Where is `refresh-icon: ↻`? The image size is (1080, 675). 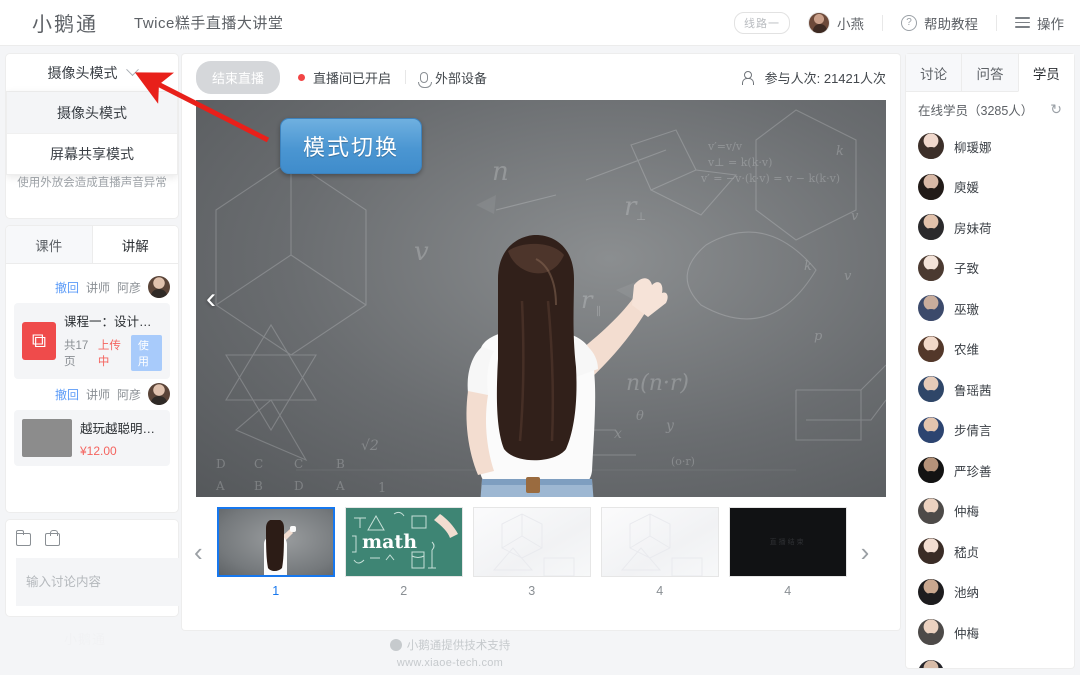
refresh-icon: ↻ is located at coordinates (1056, 109).